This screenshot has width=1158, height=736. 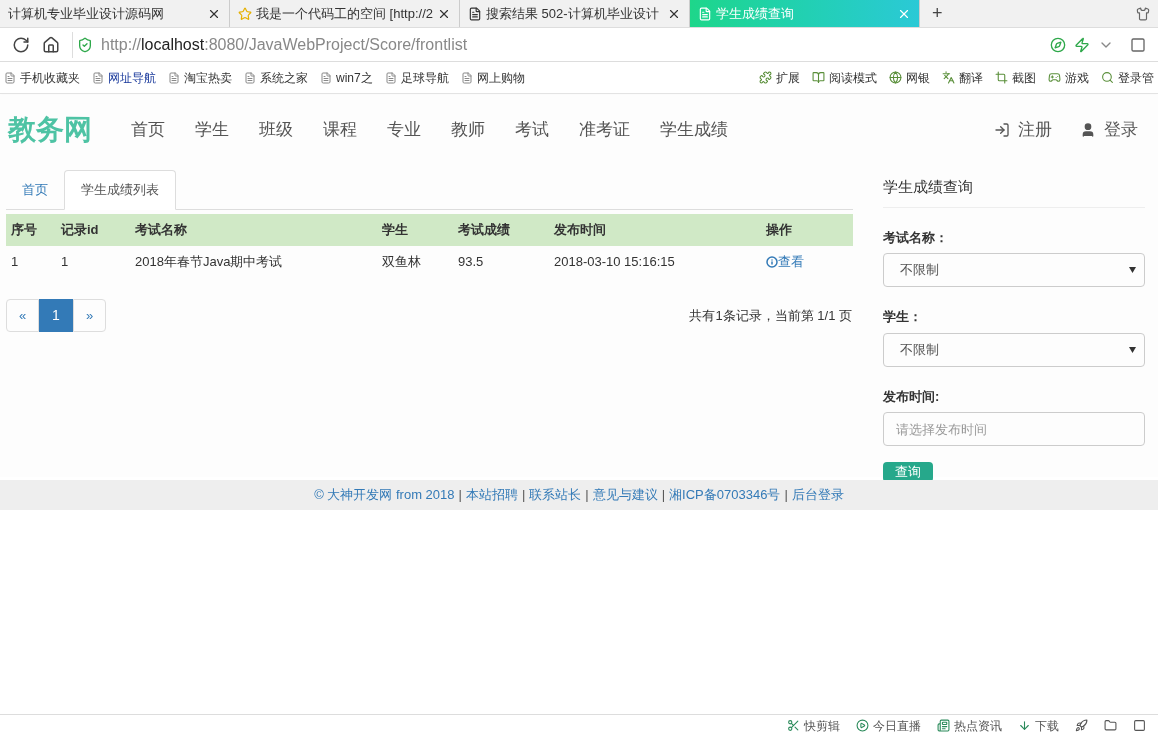 I want to click on sign-in-icon, so click(x=1002, y=130).